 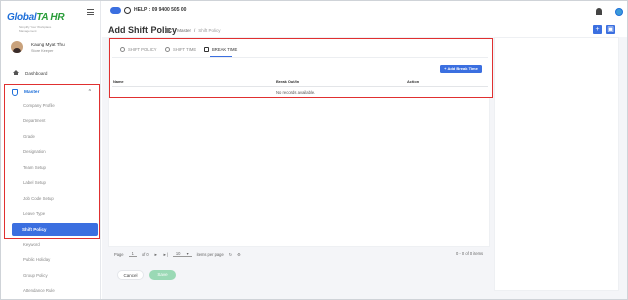 I want to click on menu-toggle-icon, so click(x=90, y=12).